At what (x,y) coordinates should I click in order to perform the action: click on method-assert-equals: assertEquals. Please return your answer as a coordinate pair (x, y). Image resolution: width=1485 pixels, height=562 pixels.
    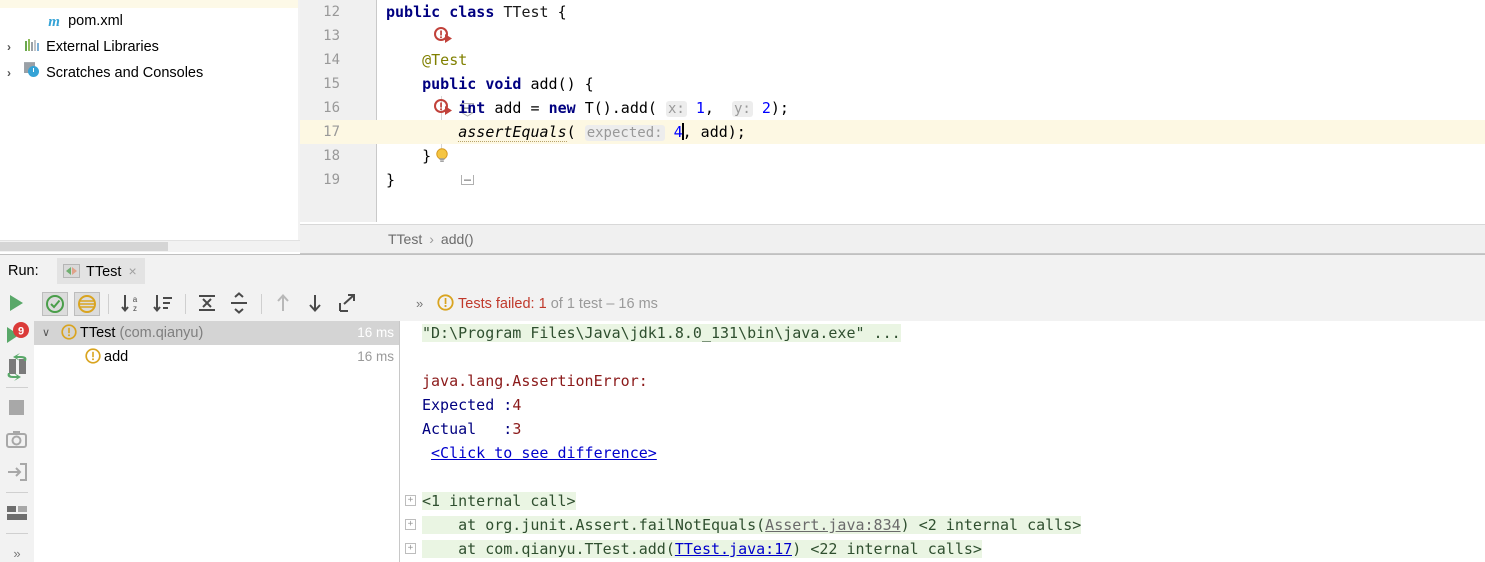
    Looking at the image, I should click on (512, 132).